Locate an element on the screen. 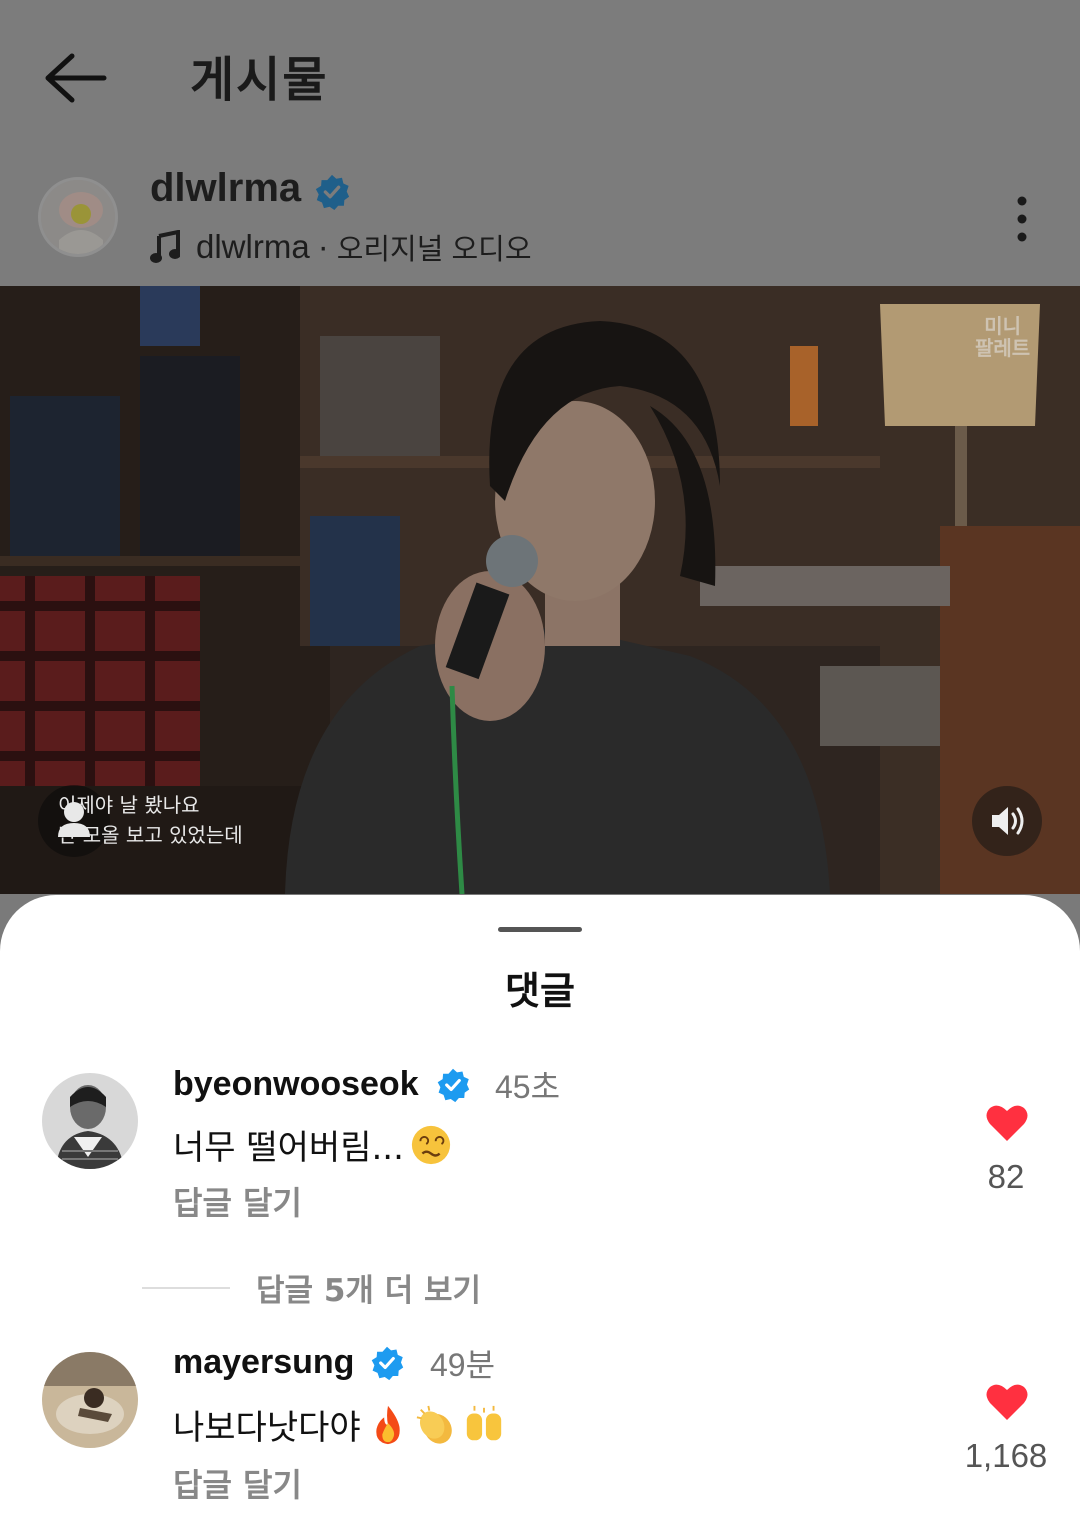 This screenshot has height=1530, width=1080. audio-name: 오리지널 오디오 is located at coordinates (434, 250).